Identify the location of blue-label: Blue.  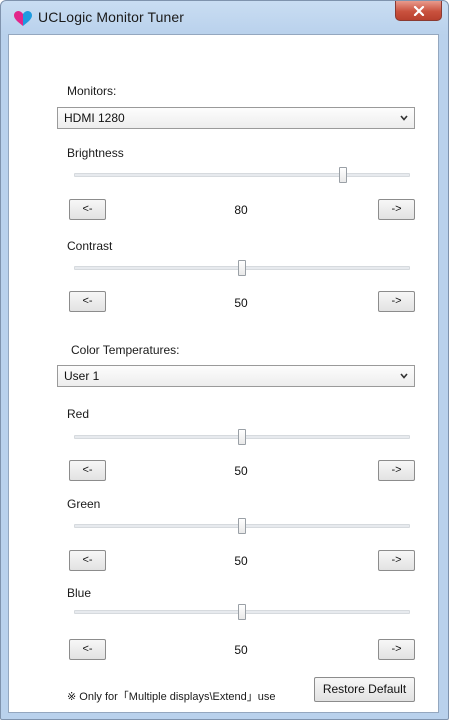
(79, 593).